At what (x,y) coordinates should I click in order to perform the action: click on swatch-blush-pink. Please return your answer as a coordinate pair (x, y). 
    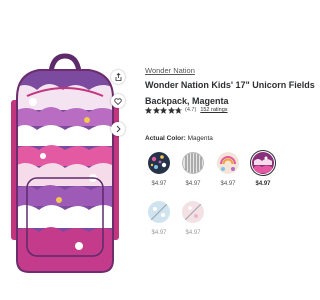
    Looking at the image, I should click on (193, 212).